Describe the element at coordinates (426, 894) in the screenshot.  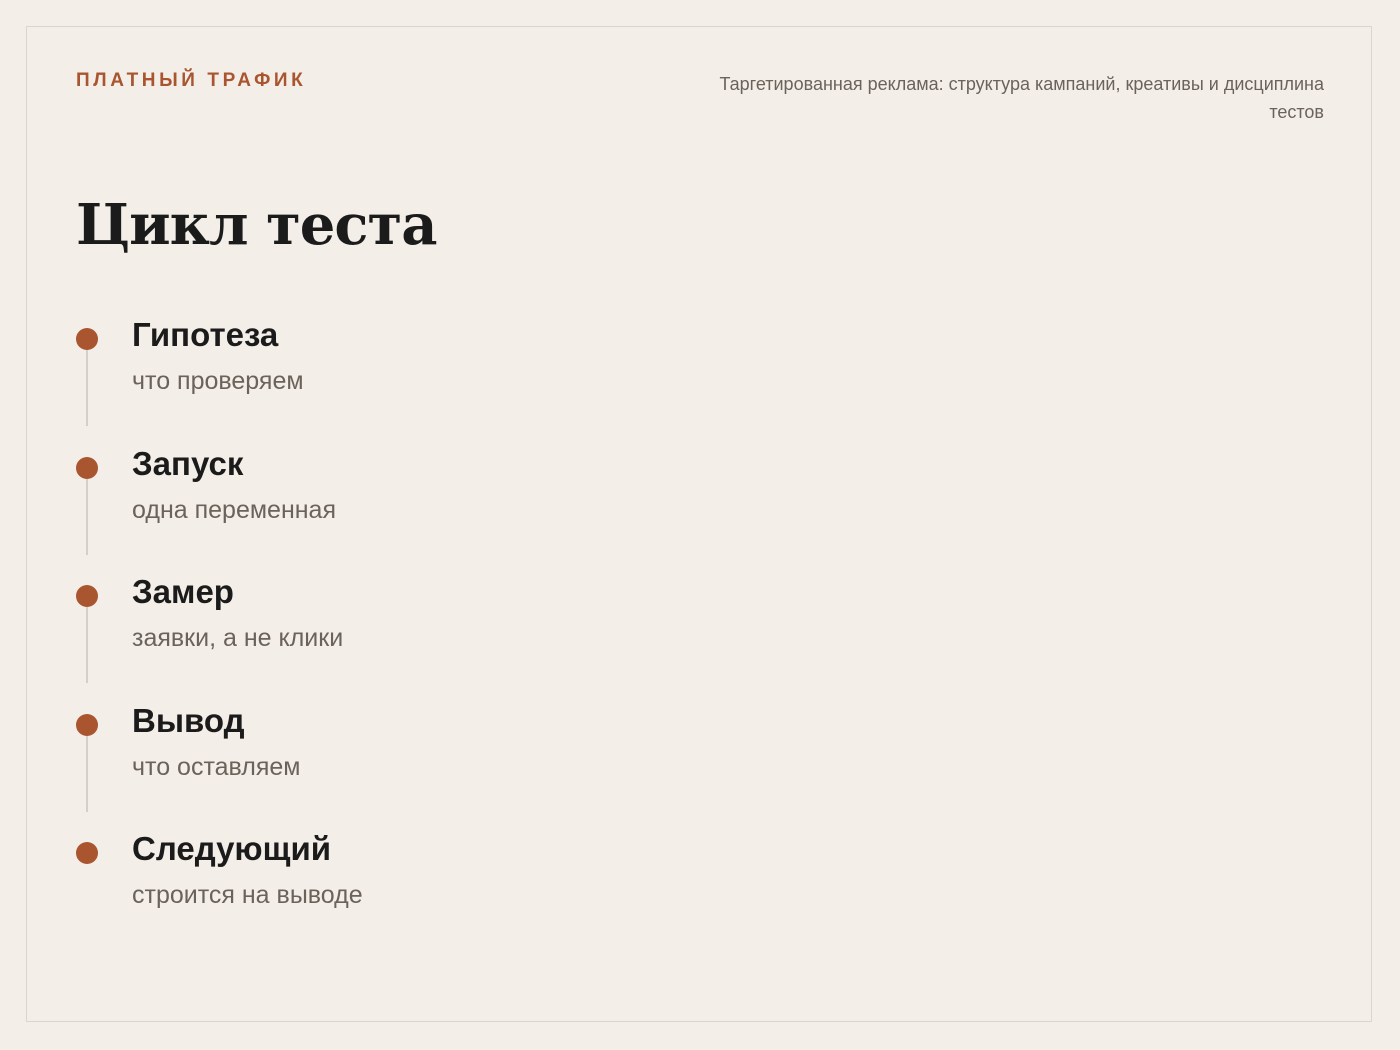
I see `timeline-step: Следующий строится на выводе` at that location.